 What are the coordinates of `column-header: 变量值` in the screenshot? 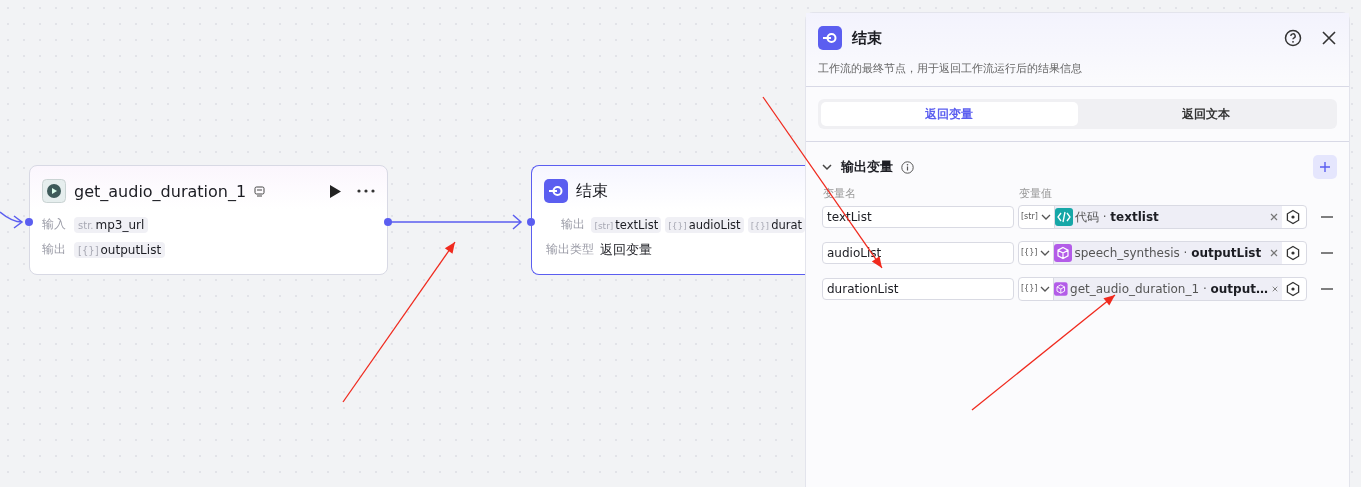 It's located at (1035, 193).